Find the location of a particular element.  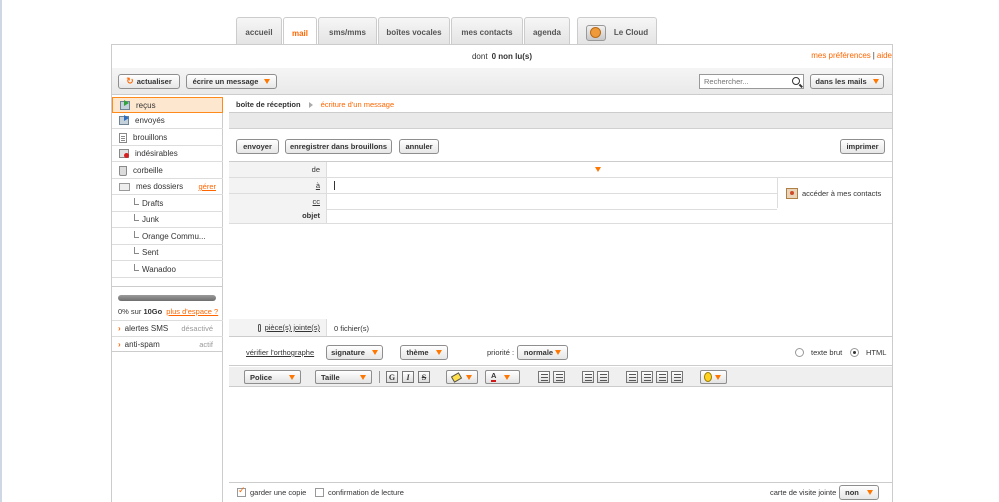

search-scope-dropdown: dans les mails is located at coordinates (847, 81).